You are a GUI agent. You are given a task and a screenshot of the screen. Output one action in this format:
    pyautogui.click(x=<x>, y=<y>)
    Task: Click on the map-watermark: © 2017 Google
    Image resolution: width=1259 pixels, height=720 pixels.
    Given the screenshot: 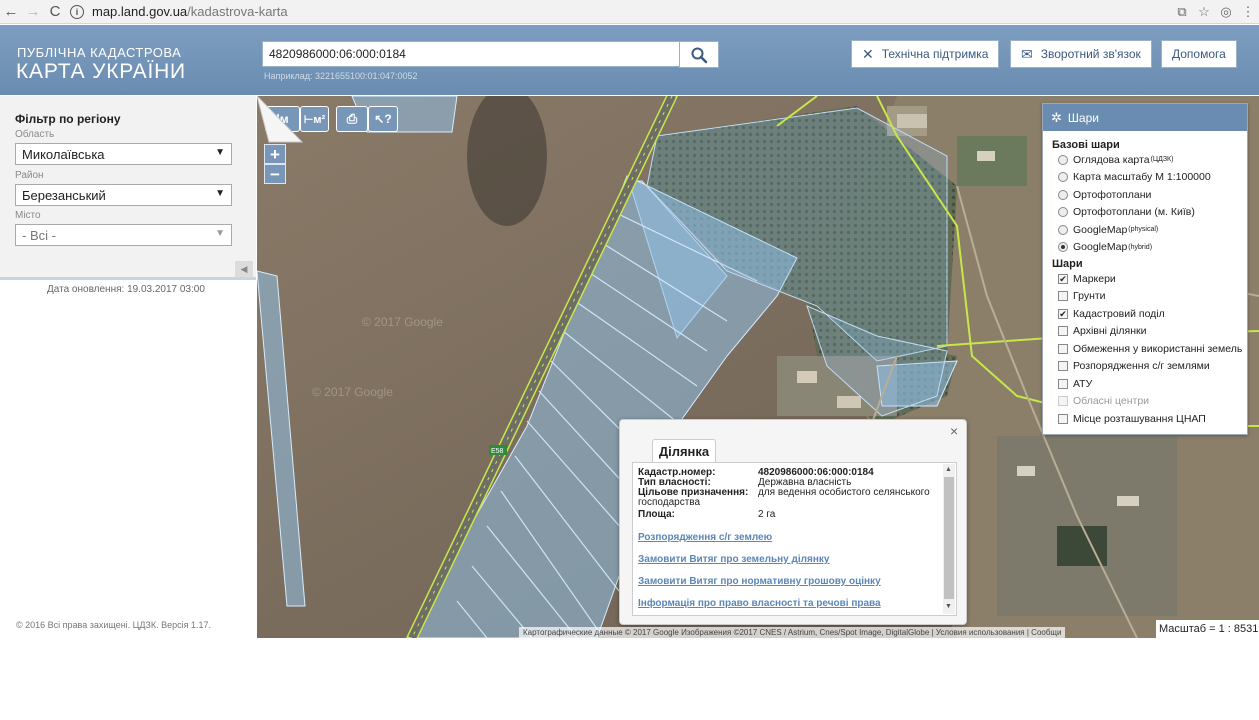 What is the action you would take?
    pyautogui.click(x=402, y=322)
    